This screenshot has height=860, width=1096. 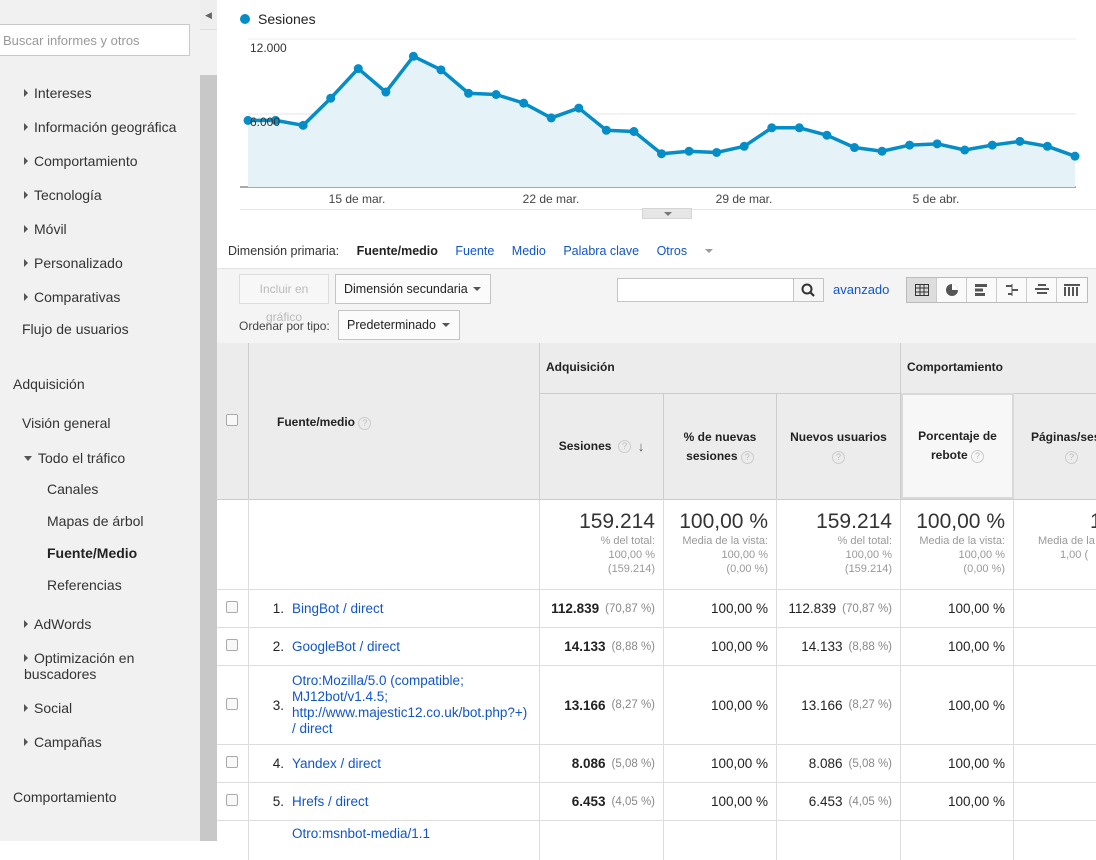 I want to click on col-header-new-users: Nuevos usuarios ?, so click(x=839, y=446).